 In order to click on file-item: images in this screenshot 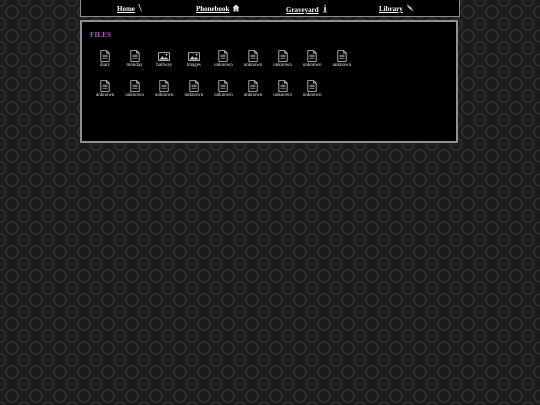, I will do `click(194, 64)`.